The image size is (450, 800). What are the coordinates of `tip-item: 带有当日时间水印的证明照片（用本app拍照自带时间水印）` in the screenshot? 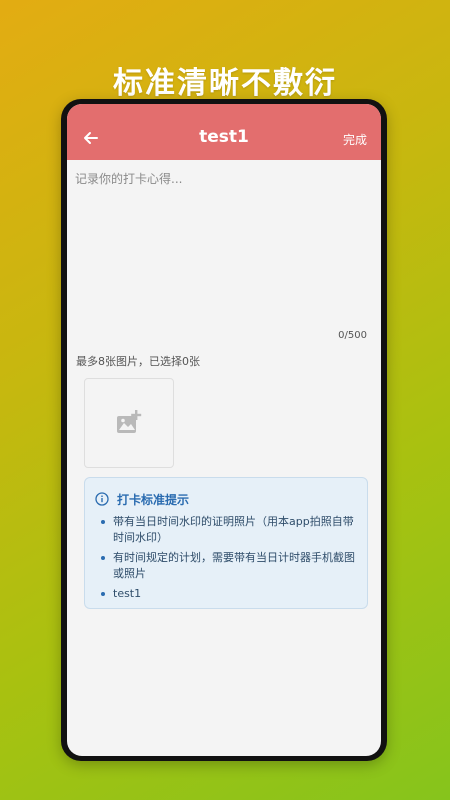 It's located at (229, 530).